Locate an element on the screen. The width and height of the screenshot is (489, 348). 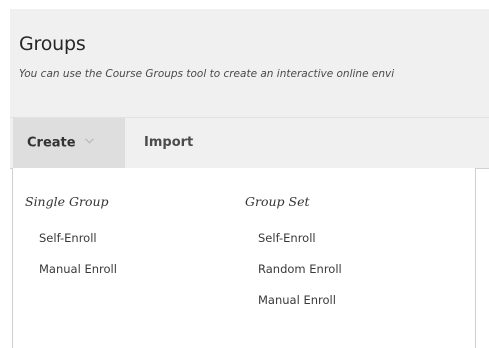
single-group-manual-enroll: Manual Enroll is located at coordinates (78, 269).